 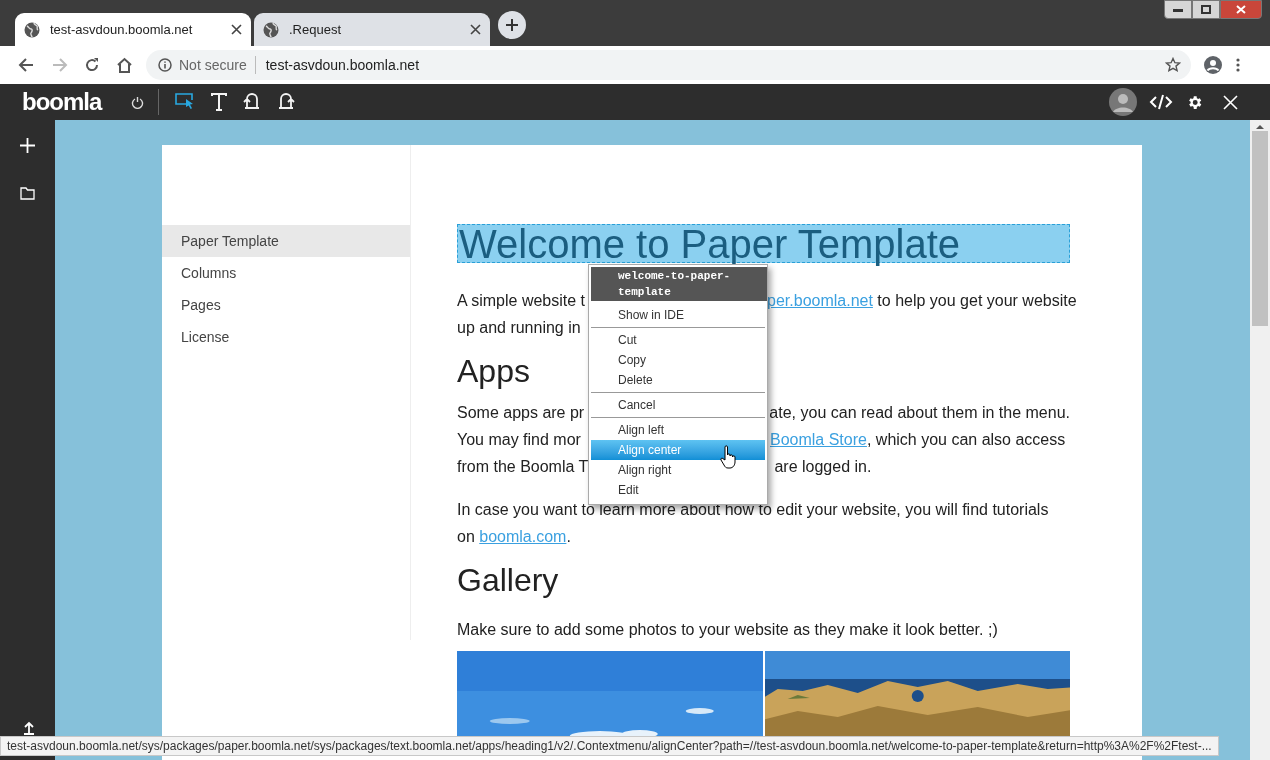 What do you see at coordinates (678, 490) in the screenshot?
I see `menu-item: Edit` at bounding box center [678, 490].